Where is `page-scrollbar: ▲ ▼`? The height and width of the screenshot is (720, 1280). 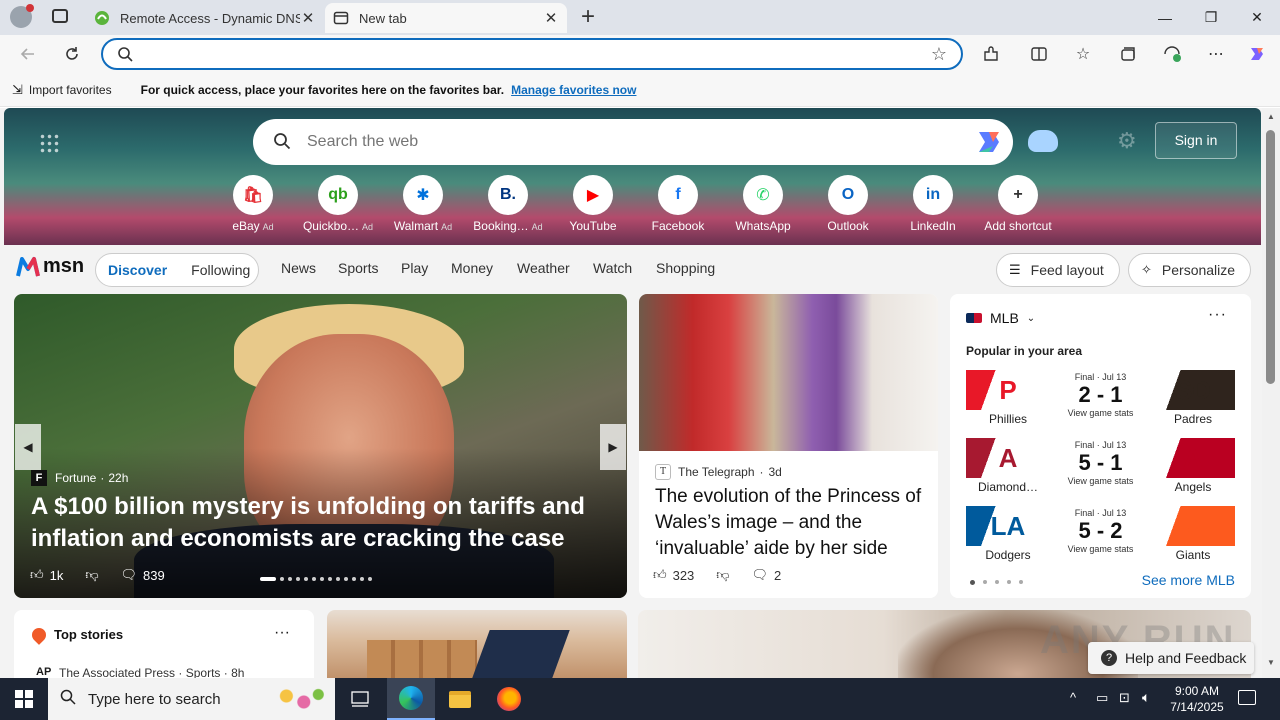 page-scrollbar: ▲ ▼ is located at coordinates (1271, 393).